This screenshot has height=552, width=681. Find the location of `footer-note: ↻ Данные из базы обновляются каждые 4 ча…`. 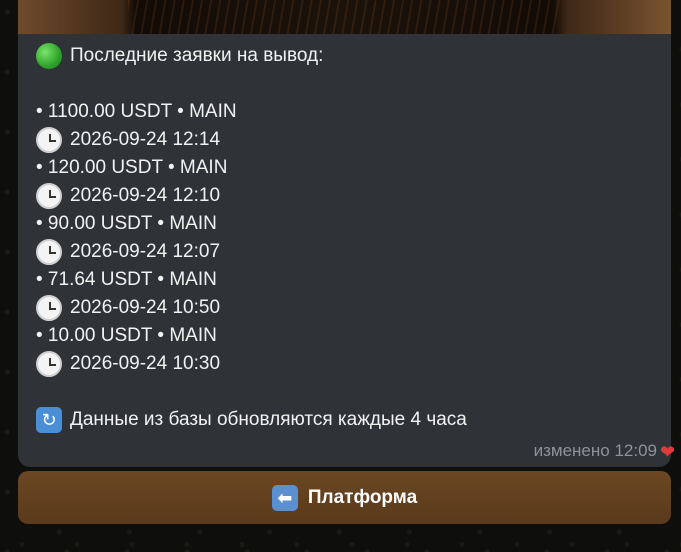

footer-note: ↻ Данные из базы обновляются каждые 4 ча… is located at coordinates (344, 420).